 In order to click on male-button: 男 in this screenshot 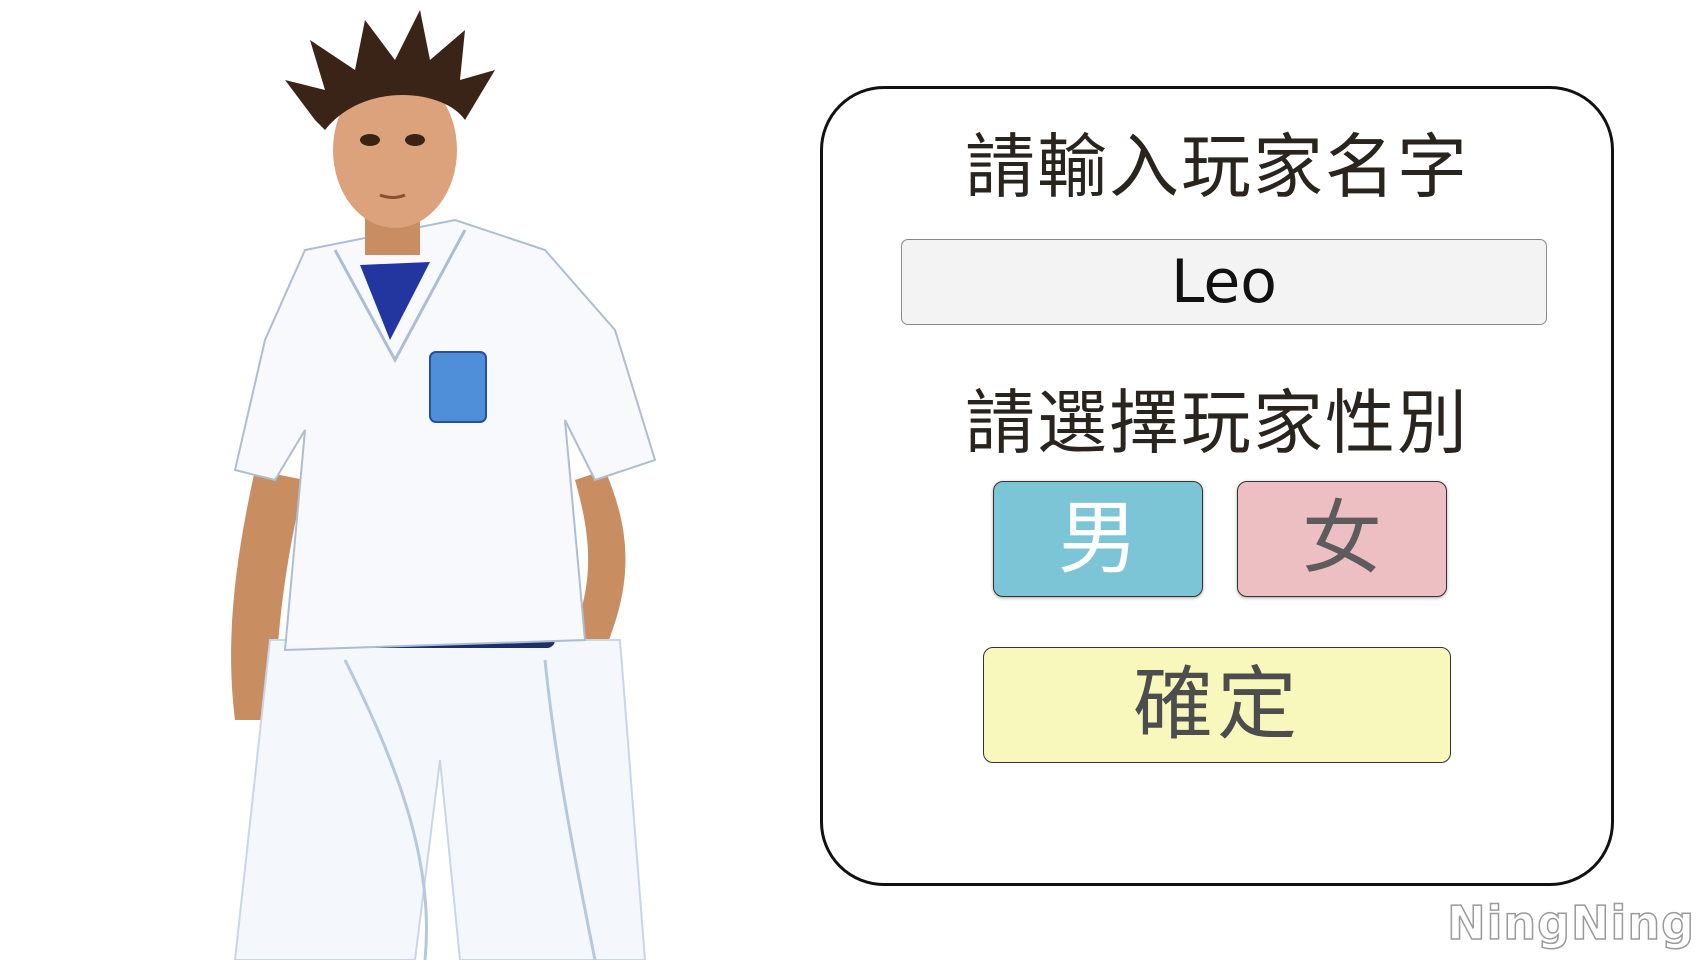, I will do `click(1098, 539)`.